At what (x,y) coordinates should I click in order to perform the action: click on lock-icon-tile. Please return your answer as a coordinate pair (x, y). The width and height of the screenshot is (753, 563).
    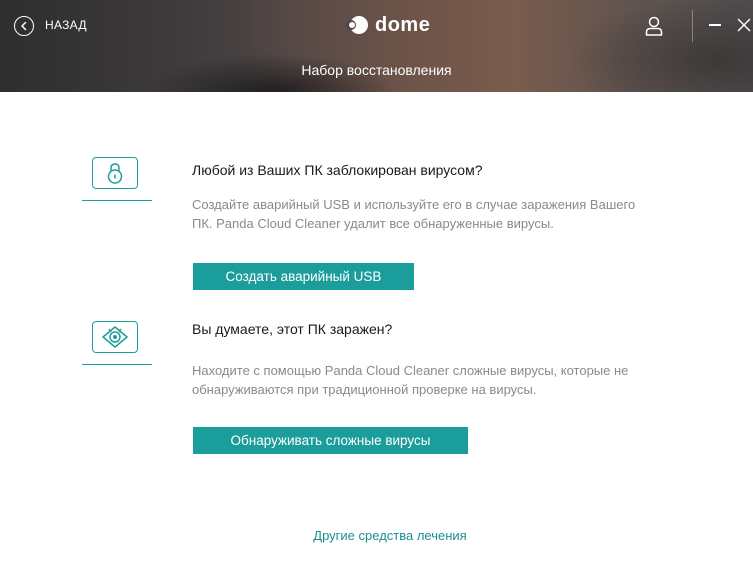
    Looking at the image, I should click on (115, 173).